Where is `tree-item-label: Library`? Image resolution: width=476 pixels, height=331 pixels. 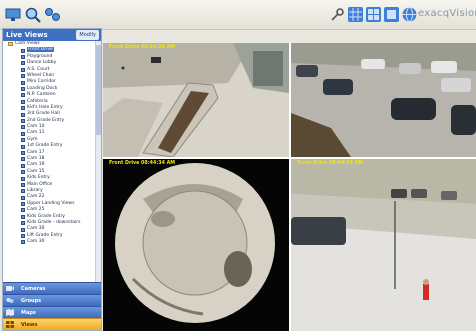 tree-item-label: Library is located at coordinates (35, 190).